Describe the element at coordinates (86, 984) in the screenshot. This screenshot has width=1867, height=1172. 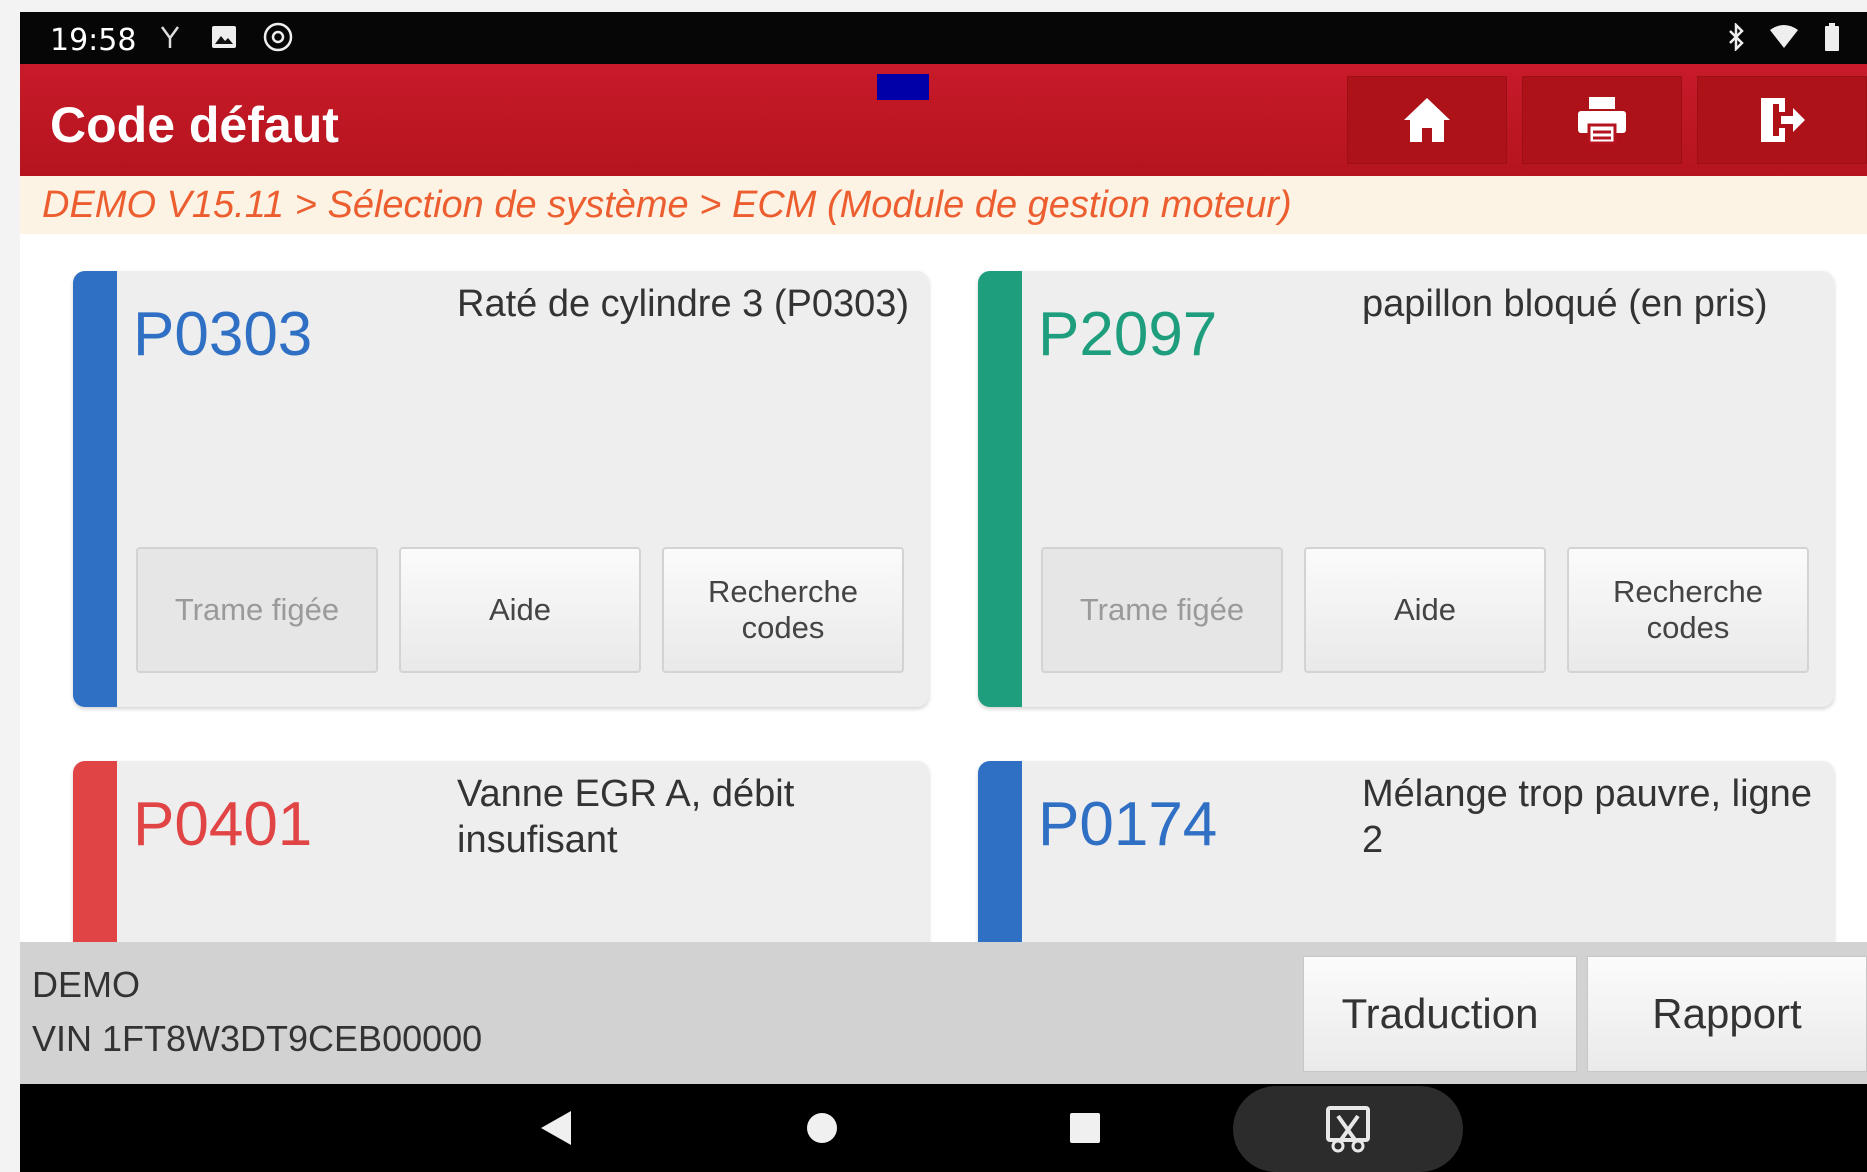
I see `vehicle-label: DEMO` at that location.